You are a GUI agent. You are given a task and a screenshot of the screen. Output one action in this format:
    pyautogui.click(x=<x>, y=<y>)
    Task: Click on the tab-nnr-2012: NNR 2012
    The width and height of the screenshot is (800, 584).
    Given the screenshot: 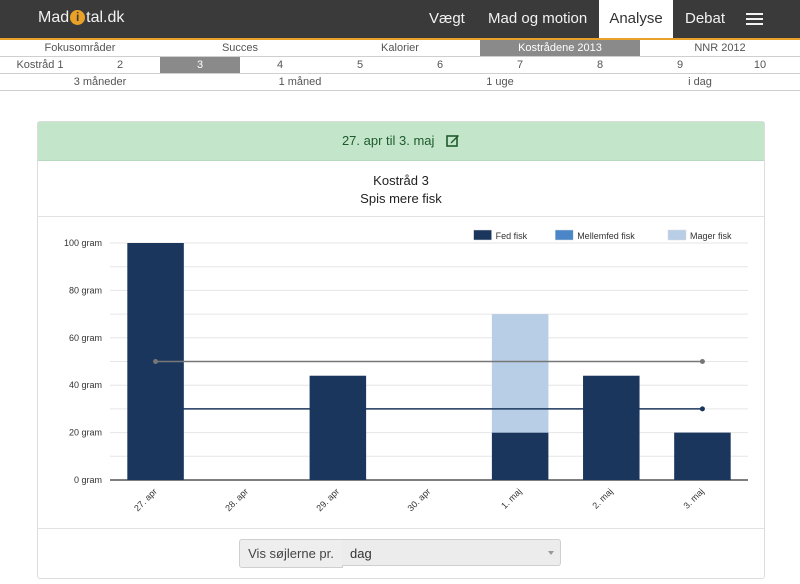 What is the action you would take?
    pyautogui.click(x=720, y=48)
    